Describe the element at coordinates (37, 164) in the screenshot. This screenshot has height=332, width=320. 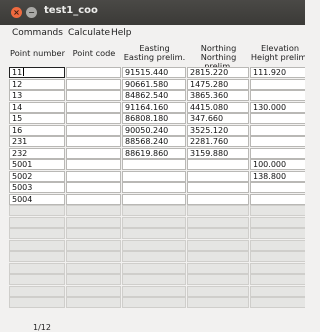
I see `cell-point-number: 5001` at that location.